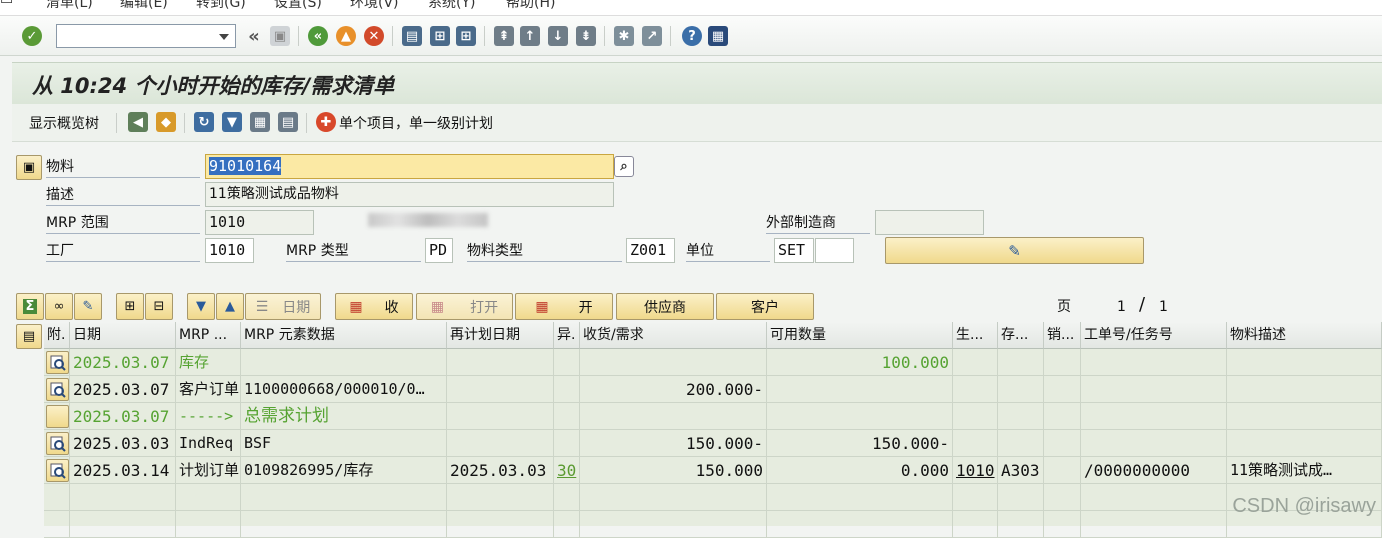 This screenshot has width=1382, height=538. What do you see at coordinates (860, 470) in the screenshot?
I see `avail-cell: 0.000` at bounding box center [860, 470].